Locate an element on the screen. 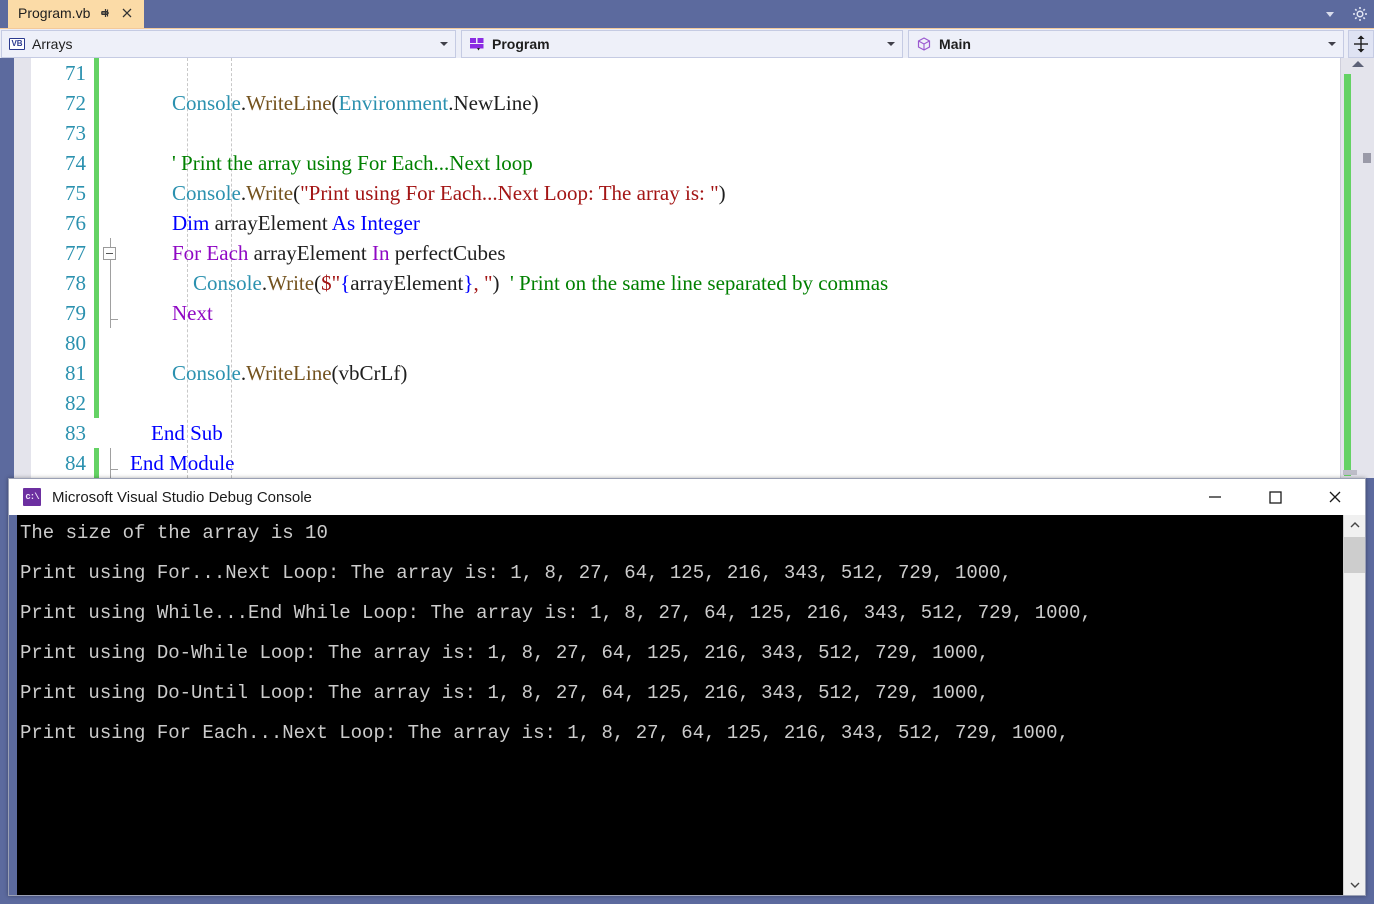 Image resolution: width=1374 pixels, height=904 pixels. code-token: $" is located at coordinates (331, 283).